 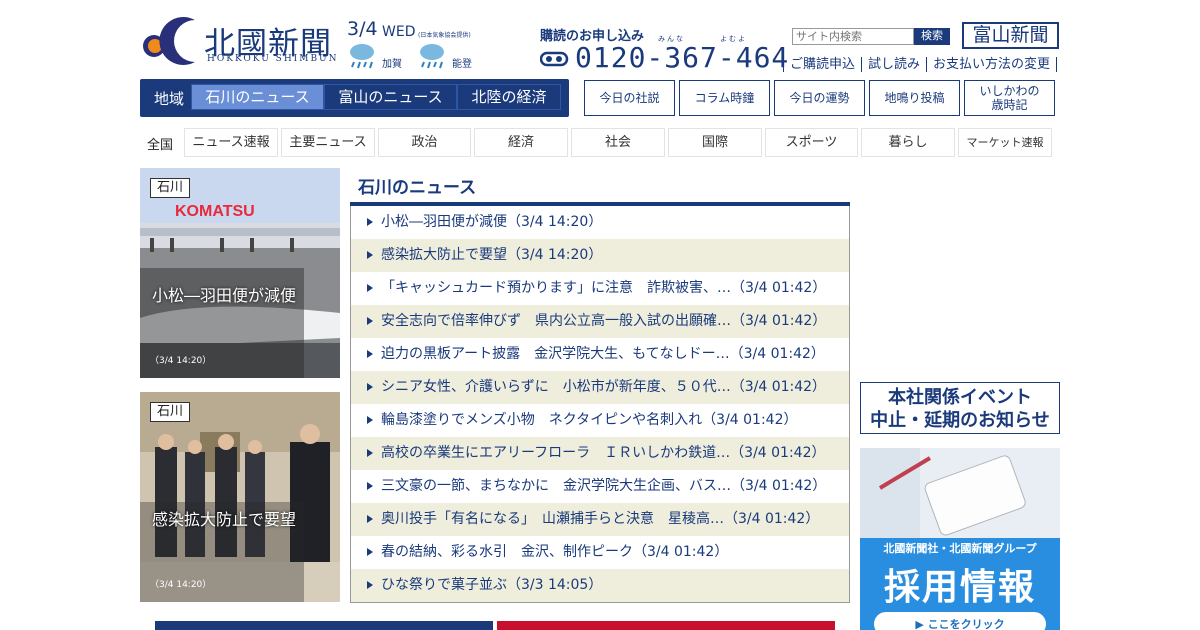 I want to click on hokkoku-logo: 北國新聞 HOKKOKU SHIMBUN, so click(x=240, y=41).